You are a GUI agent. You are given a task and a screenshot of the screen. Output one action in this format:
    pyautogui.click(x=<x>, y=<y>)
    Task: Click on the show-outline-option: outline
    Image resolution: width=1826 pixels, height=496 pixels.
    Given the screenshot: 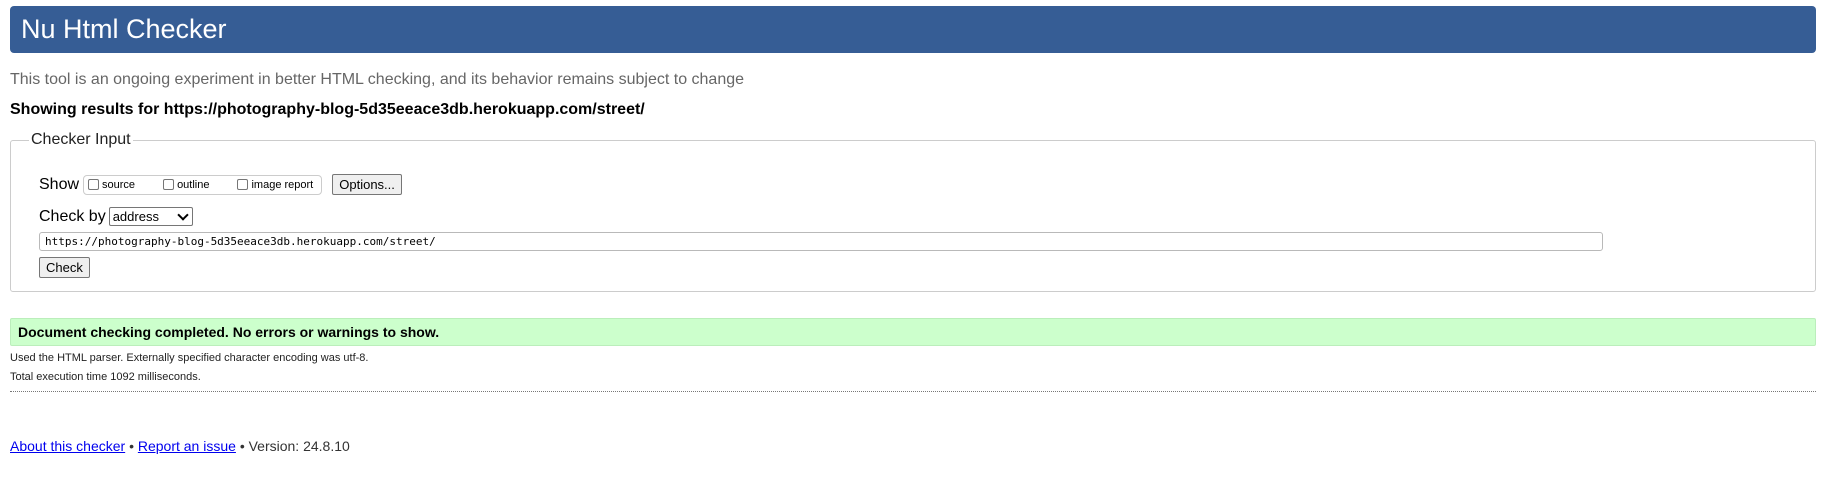 What is the action you would take?
    pyautogui.click(x=185, y=185)
    